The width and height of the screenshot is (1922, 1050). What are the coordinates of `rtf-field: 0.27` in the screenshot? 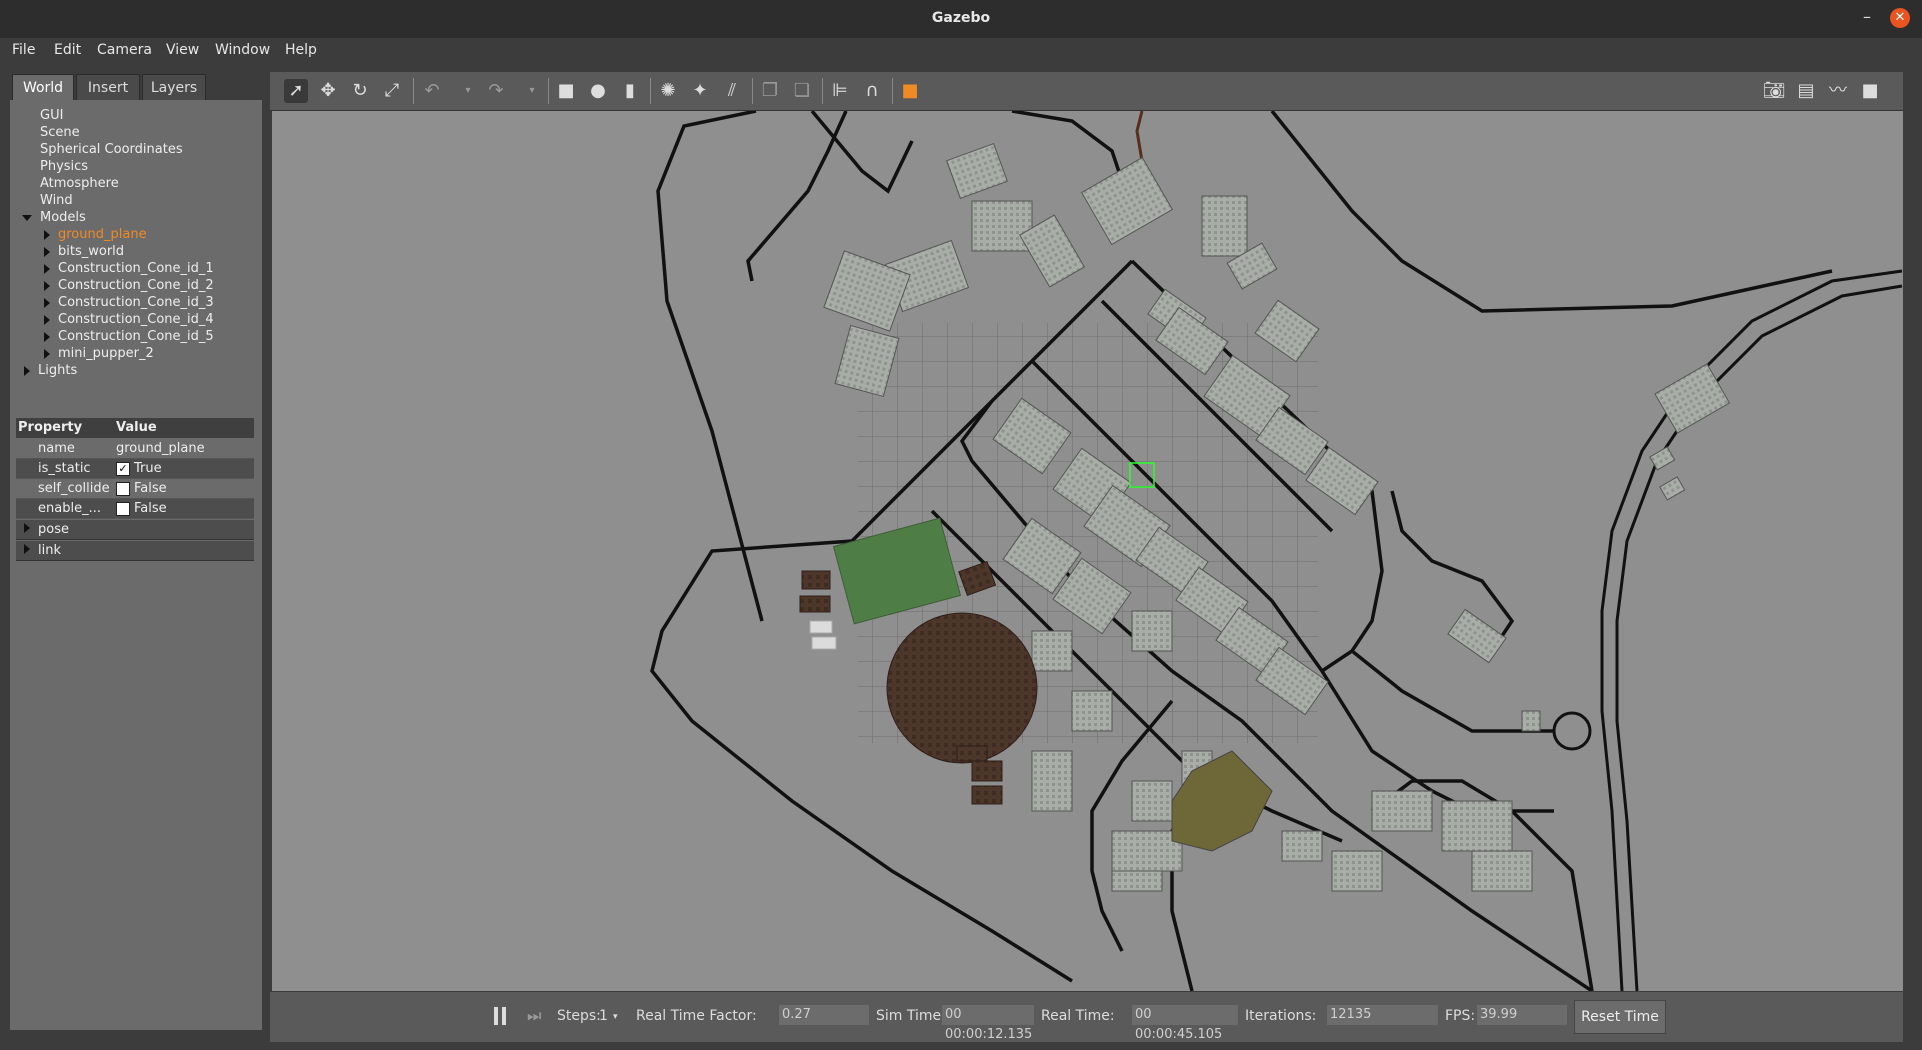 It's located at (824, 1015).